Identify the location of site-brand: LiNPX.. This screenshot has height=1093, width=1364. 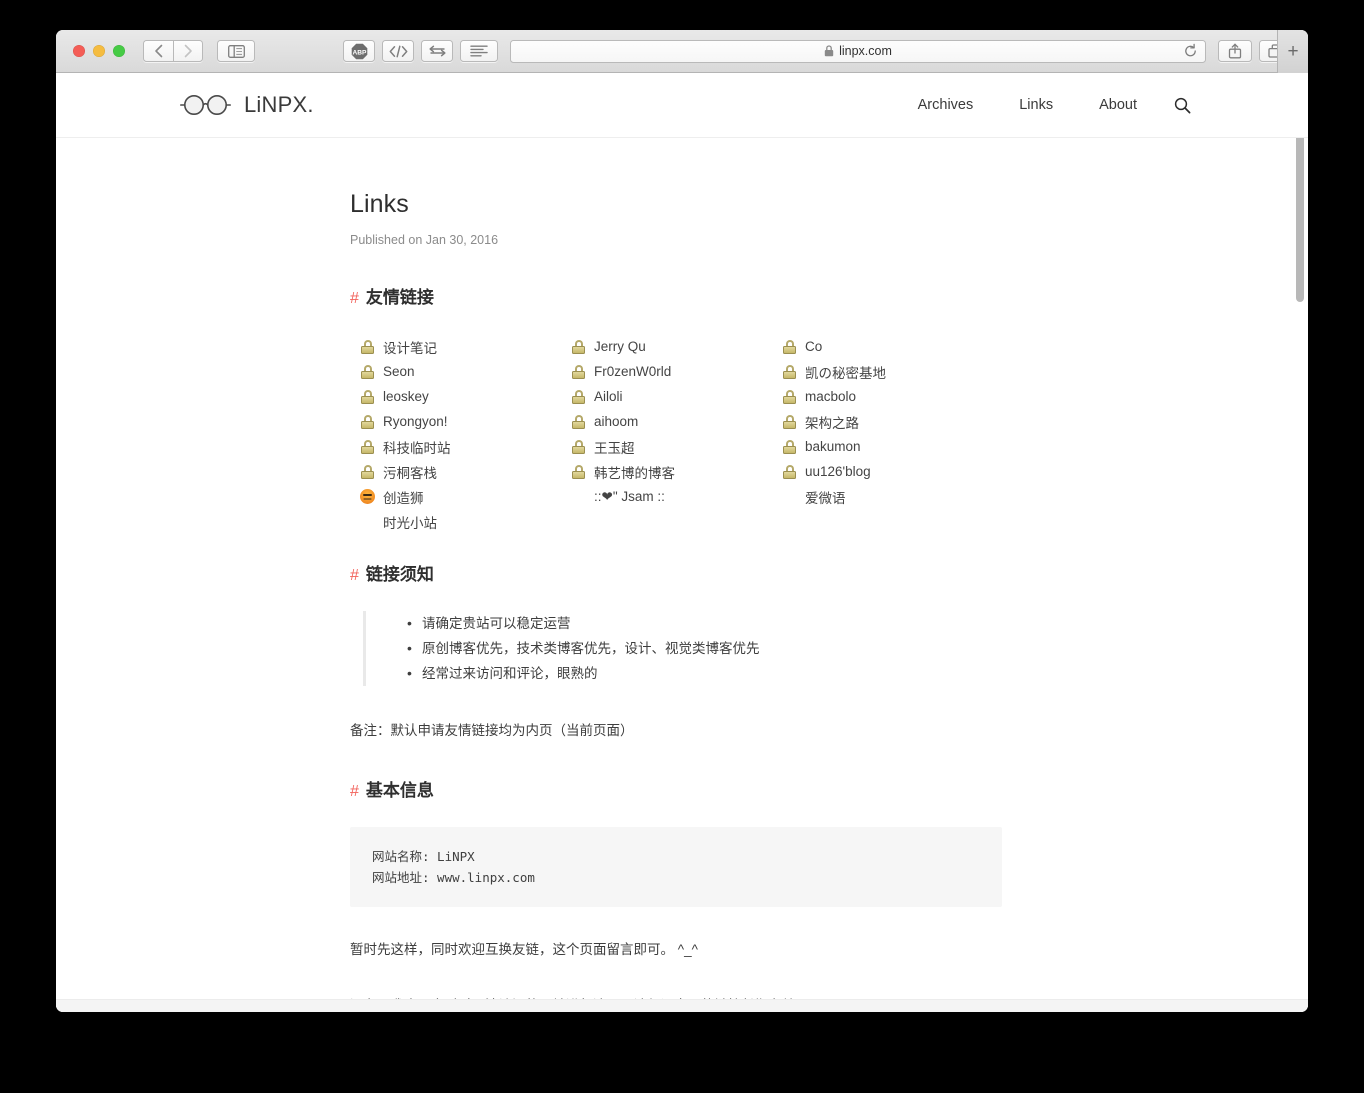
(247, 105).